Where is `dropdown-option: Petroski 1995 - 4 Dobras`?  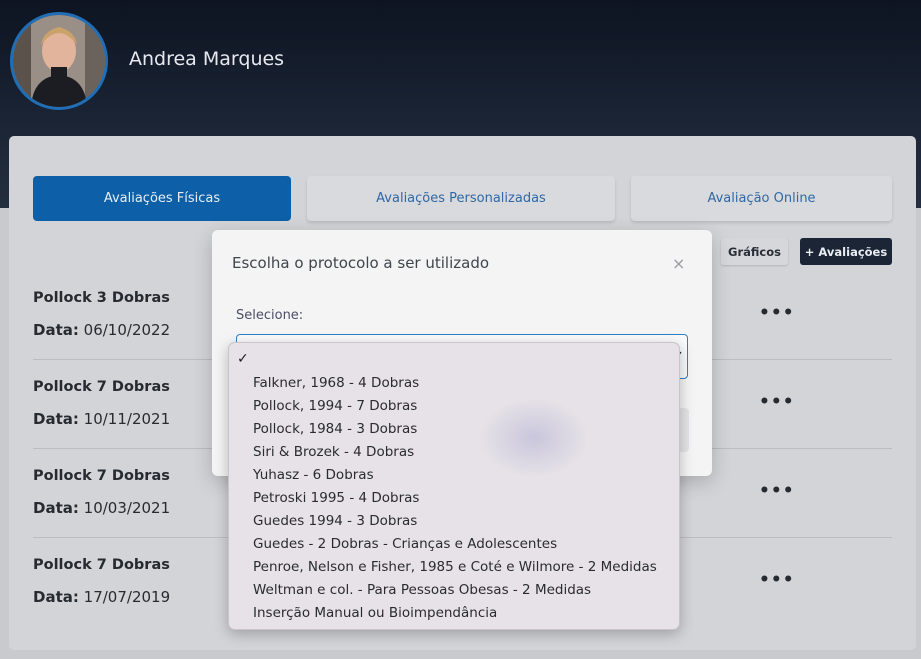 dropdown-option: Petroski 1995 - 4 Dobras is located at coordinates (336, 498).